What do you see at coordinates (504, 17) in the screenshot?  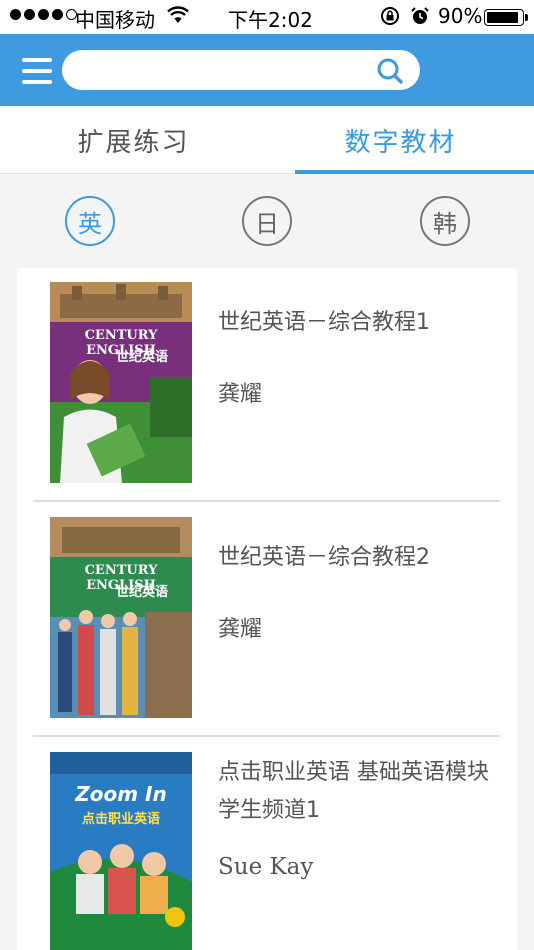 I see `battery-icon` at bounding box center [504, 17].